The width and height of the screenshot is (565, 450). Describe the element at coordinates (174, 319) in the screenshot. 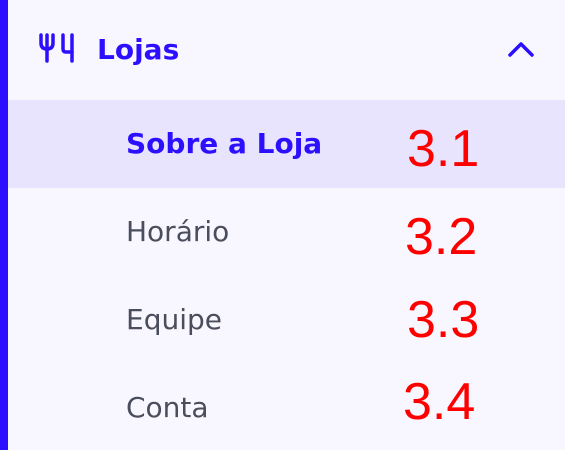

I see `sidebar-item-label: Equipe` at that location.